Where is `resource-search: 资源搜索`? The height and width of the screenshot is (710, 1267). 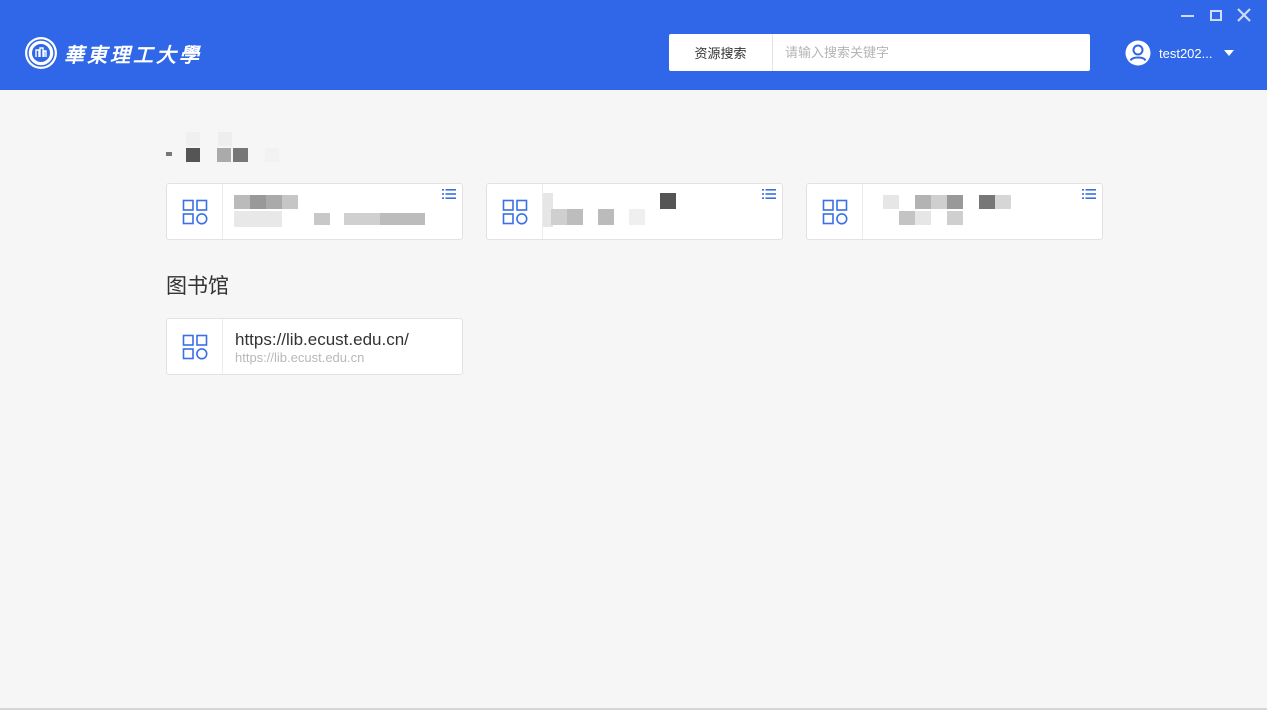
resource-search: 资源搜索 is located at coordinates (879, 52).